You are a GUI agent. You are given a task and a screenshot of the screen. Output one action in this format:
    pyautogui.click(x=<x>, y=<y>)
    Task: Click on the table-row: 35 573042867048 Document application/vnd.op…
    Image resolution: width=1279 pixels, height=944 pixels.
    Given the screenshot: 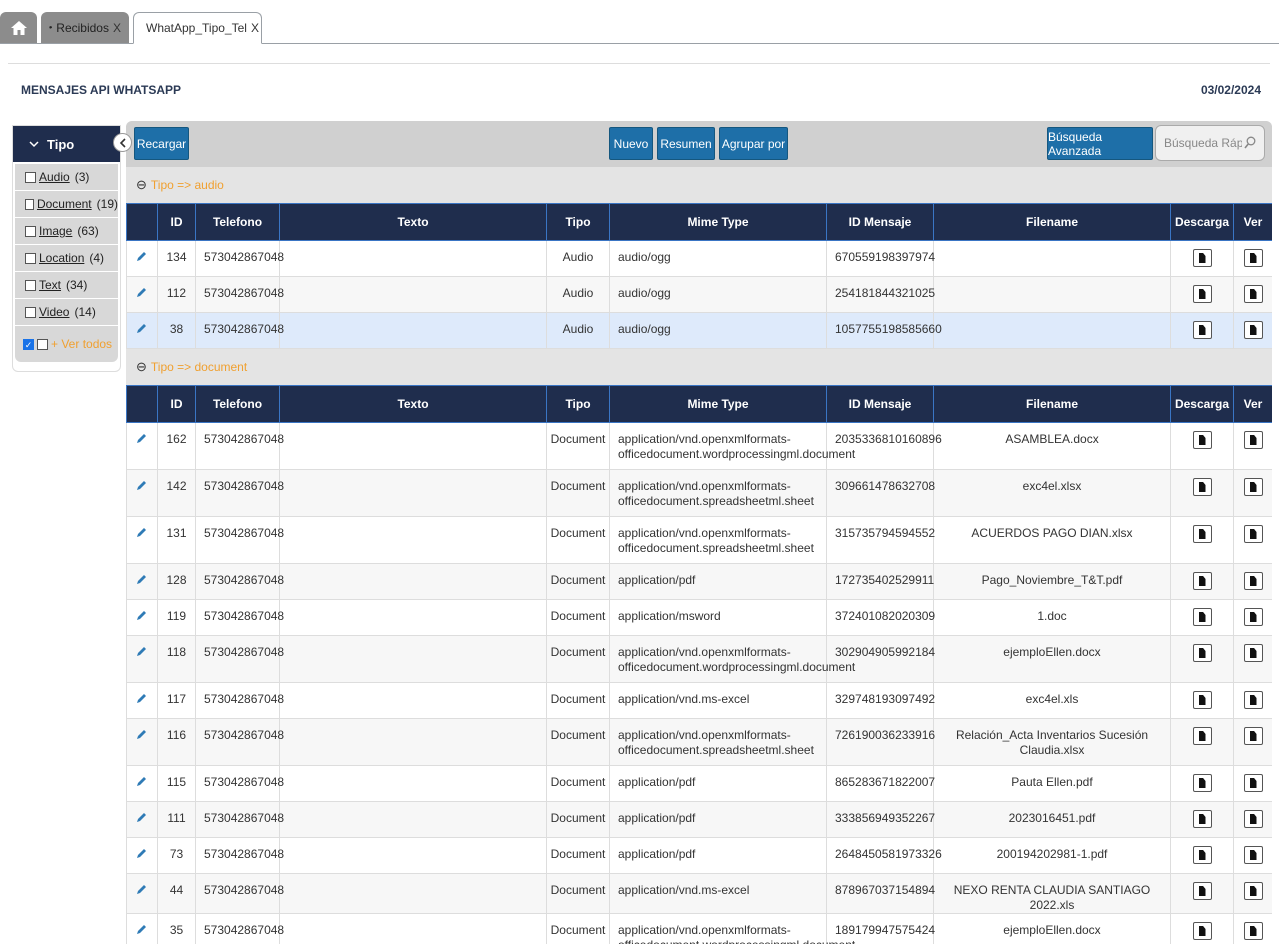 What is the action you would take?
    pyautogui.click(x=699, y=928)
    